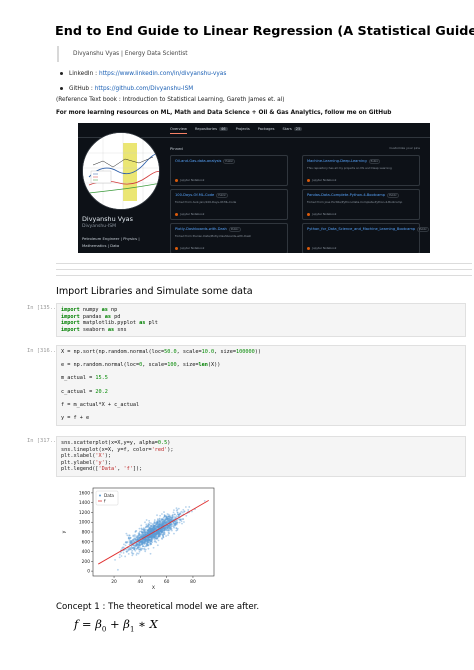  What do you see at coordinates (109, 323) in the screenshot?
I see `code-line: import matplotlib.pyplot as plt` at bounding box center [109, 323].